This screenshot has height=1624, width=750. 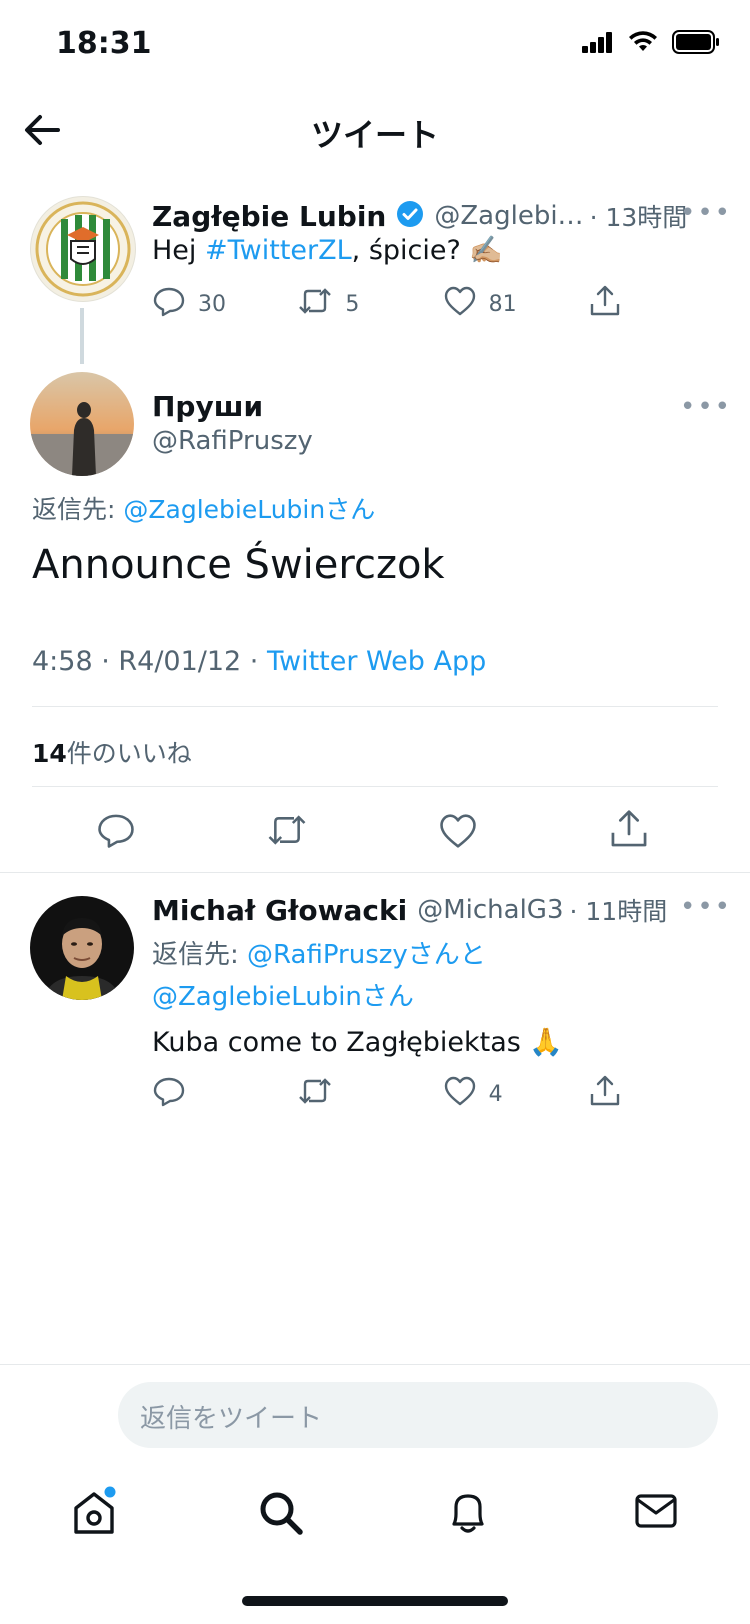 I want to click on tab-notifications, so click(x=469, y=1513).